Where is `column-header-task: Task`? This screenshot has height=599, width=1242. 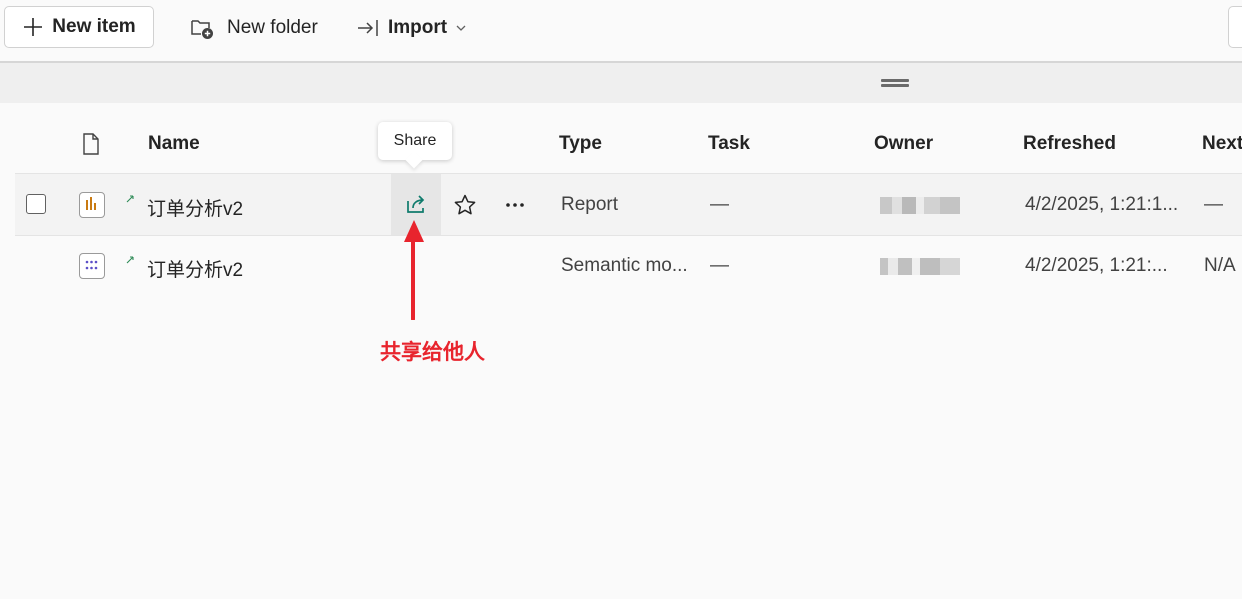 column-header-task: Task is located at coordinates (729, 144).